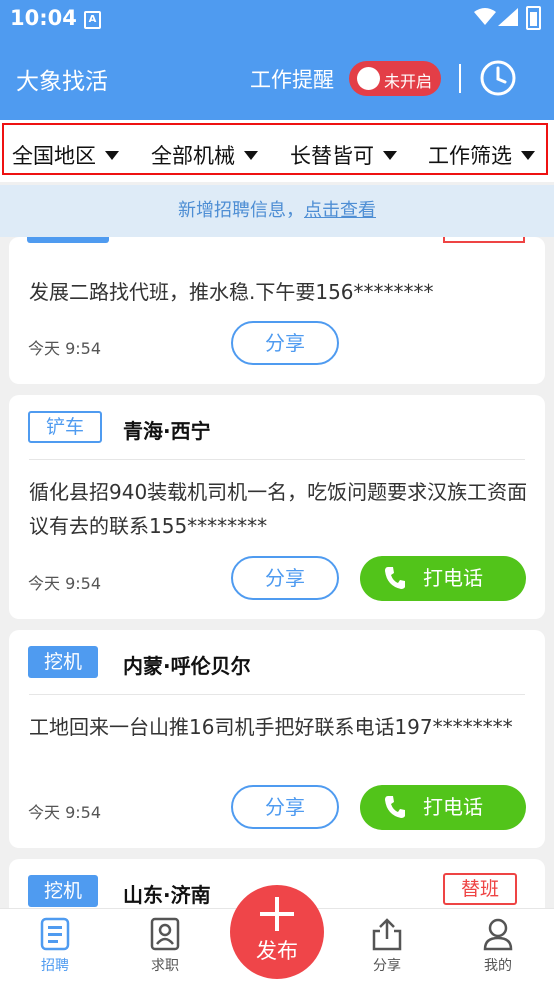 This screenshot has width=554, height=985. What do you see at coordinates (277, 914) in the screenshot?
I see `plus-icon` at bounding box center [277, 914].